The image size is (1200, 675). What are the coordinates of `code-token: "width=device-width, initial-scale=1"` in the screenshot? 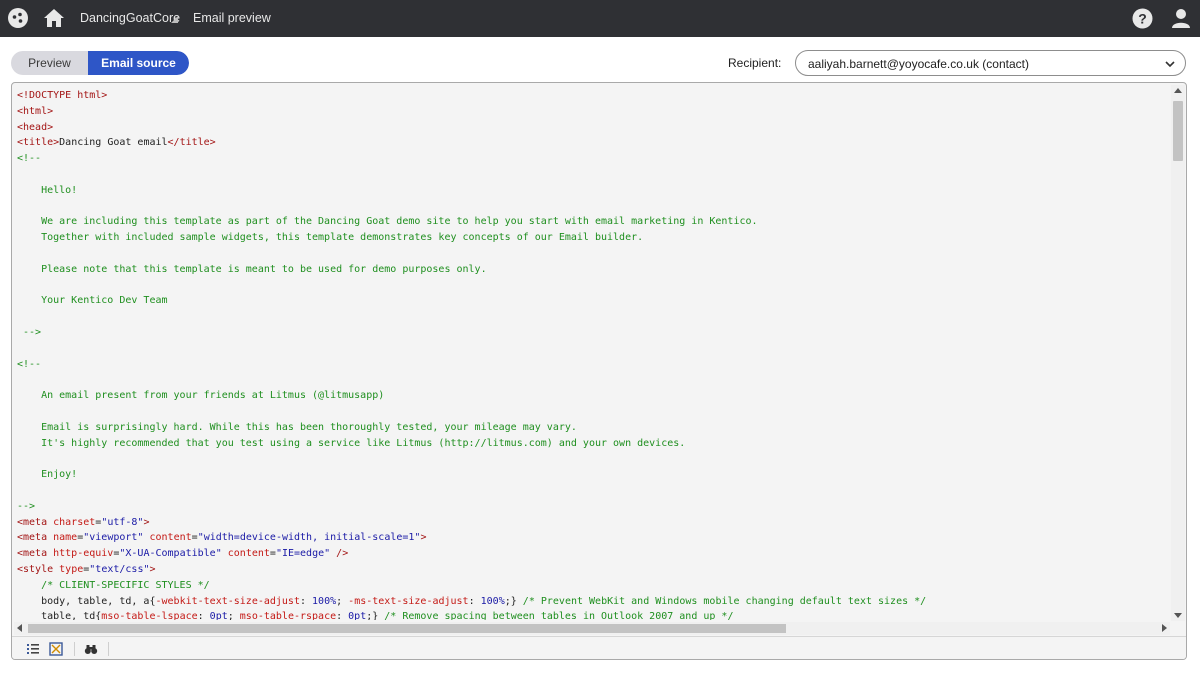 It's located at (309, 538).